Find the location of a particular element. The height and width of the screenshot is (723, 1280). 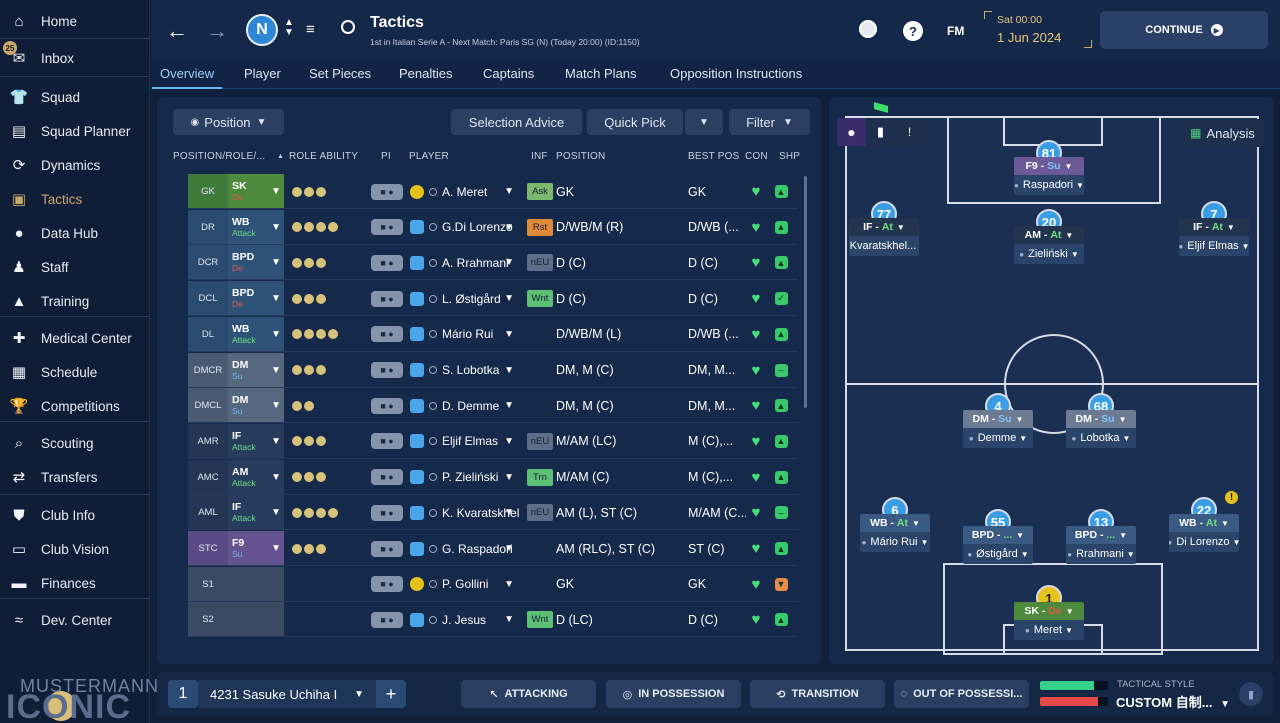

tab-player: Player is located at coordinates (262, 73).